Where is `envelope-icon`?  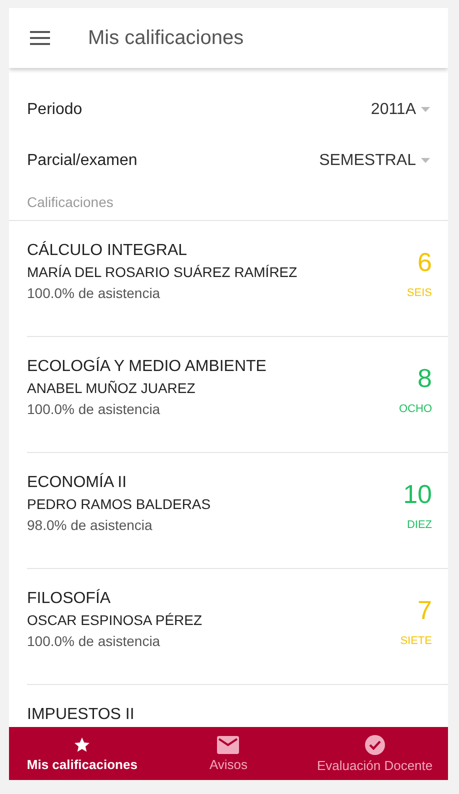 envelope-icon is located at coordinates (228, 745).